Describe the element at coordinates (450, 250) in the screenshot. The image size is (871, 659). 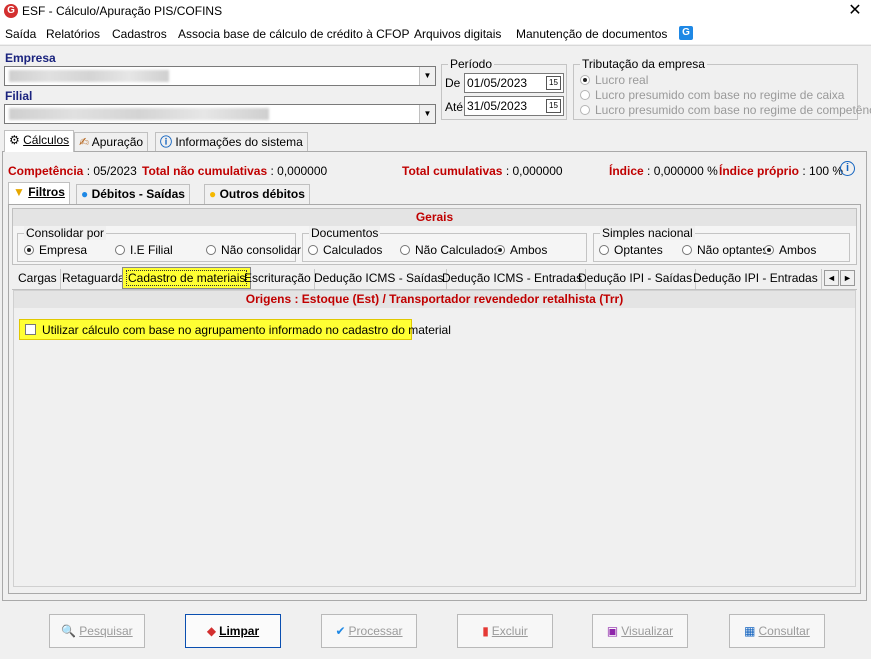
I see `radio-nao-calculados: Não Calculados` at that location.